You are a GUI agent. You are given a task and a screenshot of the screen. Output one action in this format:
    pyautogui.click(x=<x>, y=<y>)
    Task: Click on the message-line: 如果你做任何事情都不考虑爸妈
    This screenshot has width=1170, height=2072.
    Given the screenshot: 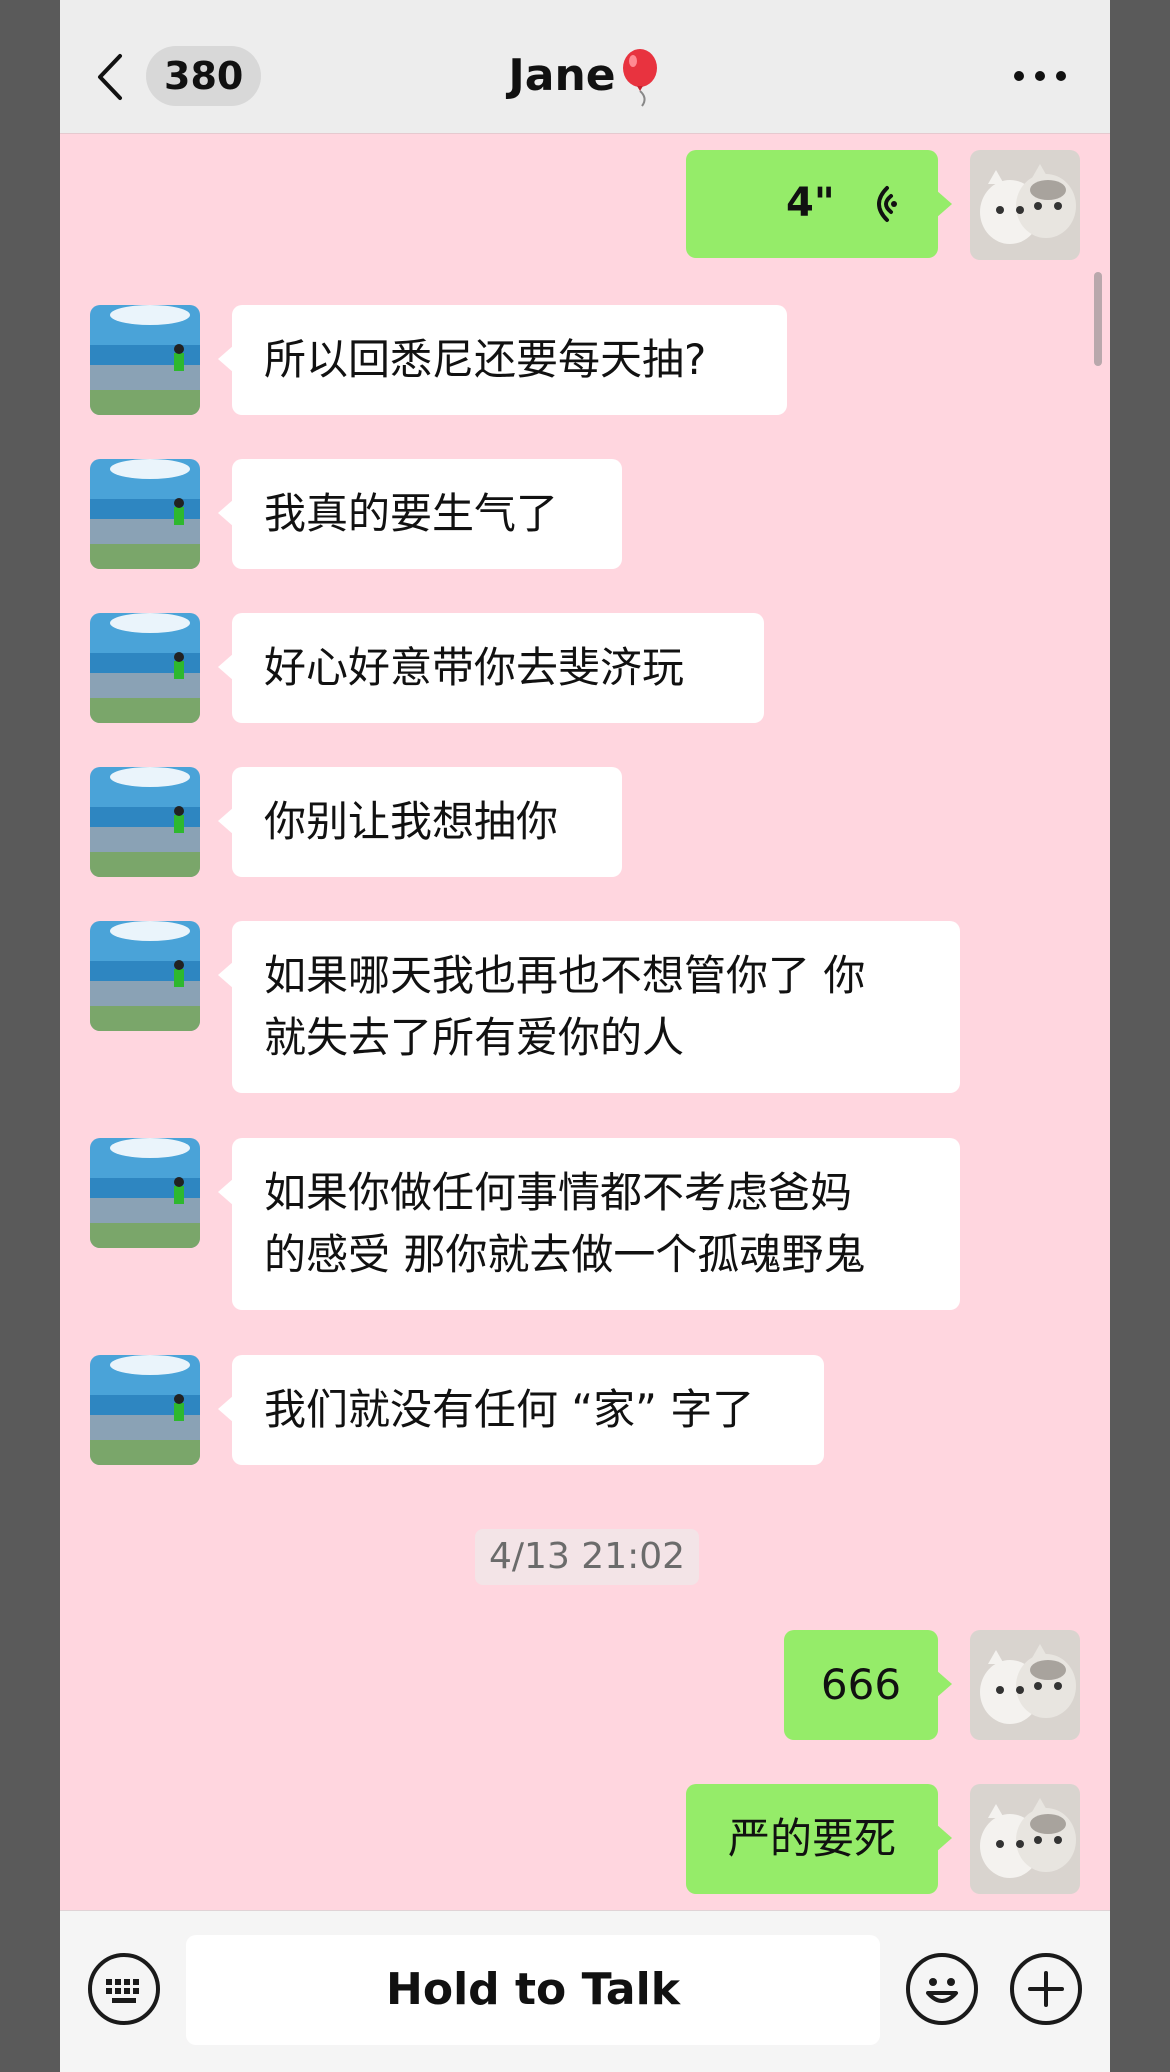 What is the action you would take?
    pyautogui.click(x=558, y=1192)
    